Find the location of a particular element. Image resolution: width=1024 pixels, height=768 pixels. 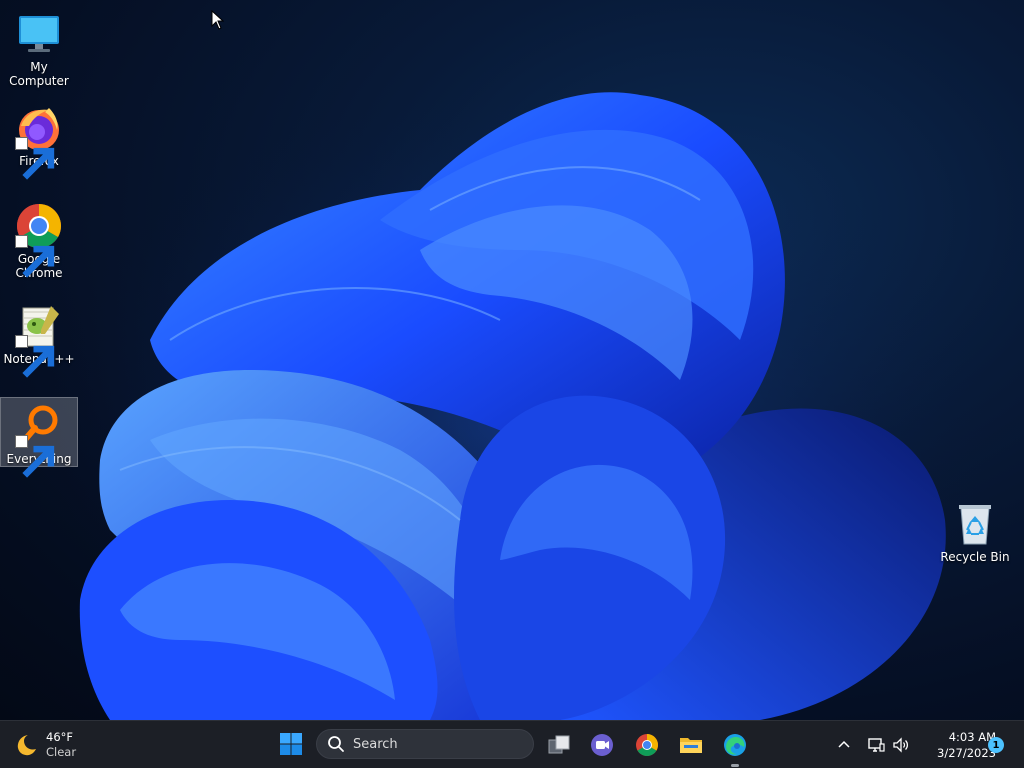

volume-button is located at coordinates (901, 745).